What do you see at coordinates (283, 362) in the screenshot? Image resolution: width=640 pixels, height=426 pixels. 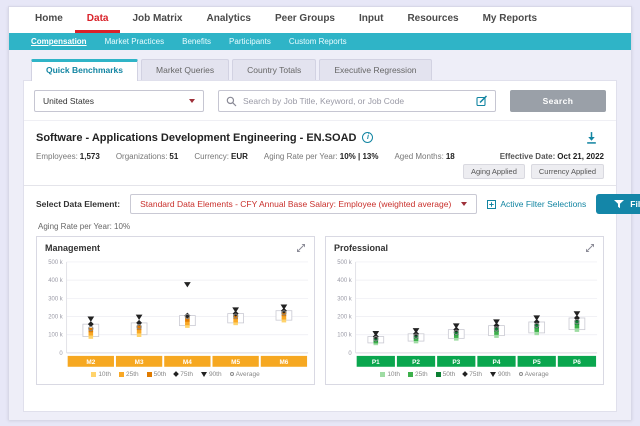 I see `svg-text: M6` at bounding box center [283, 362].